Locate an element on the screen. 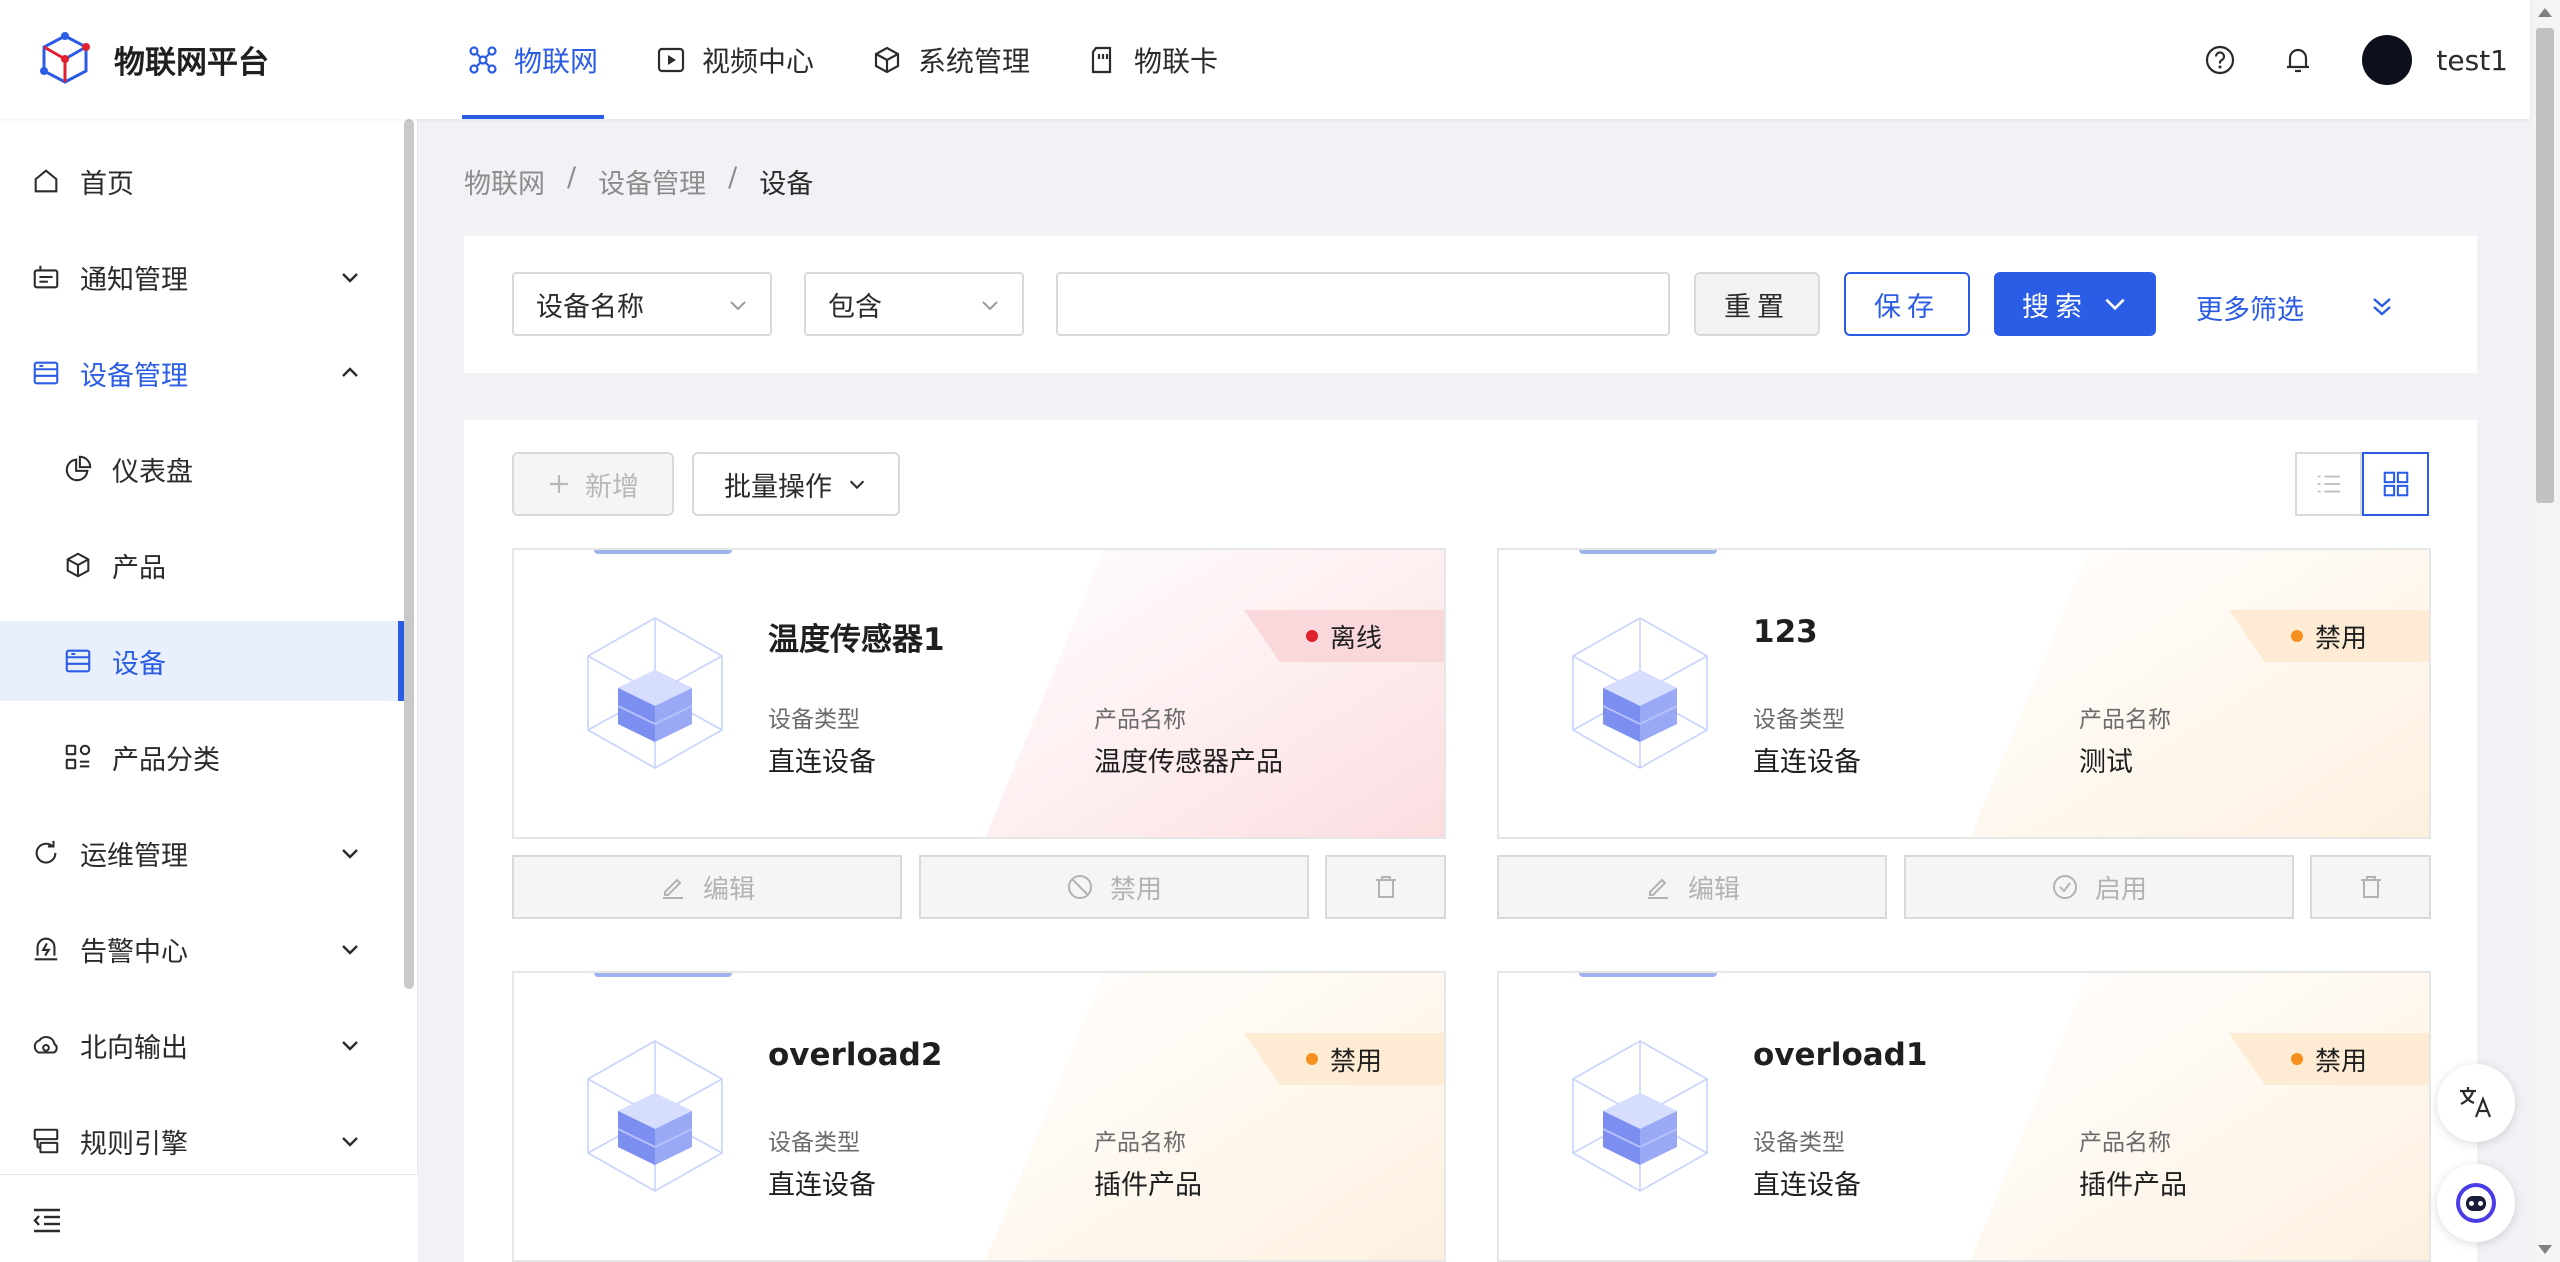  sidebar-item-label: 仪表盘 is located at coordinates (152, 472).